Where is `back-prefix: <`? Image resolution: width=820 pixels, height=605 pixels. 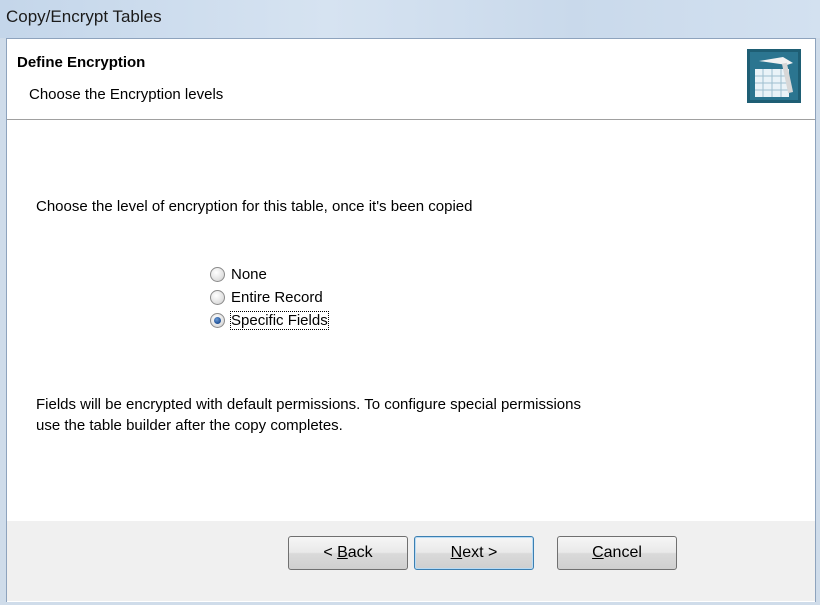 back-prefix: < is located at coordinates (330, 552).